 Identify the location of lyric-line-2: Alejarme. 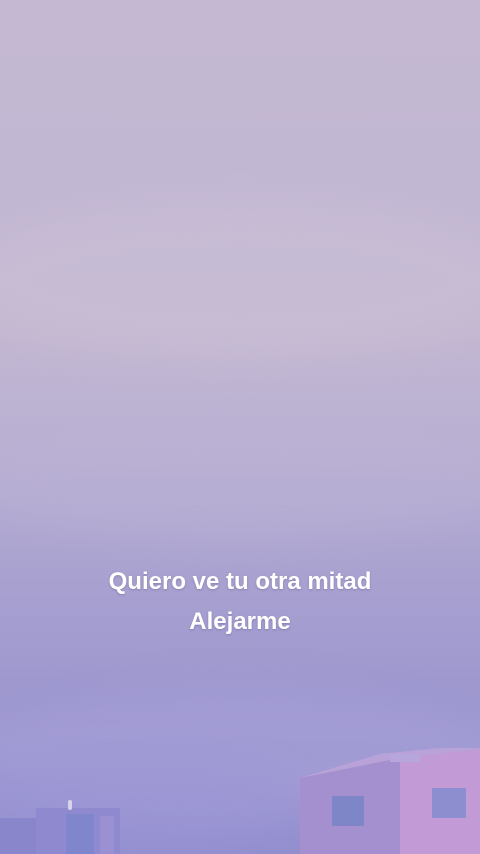
(240, 621).